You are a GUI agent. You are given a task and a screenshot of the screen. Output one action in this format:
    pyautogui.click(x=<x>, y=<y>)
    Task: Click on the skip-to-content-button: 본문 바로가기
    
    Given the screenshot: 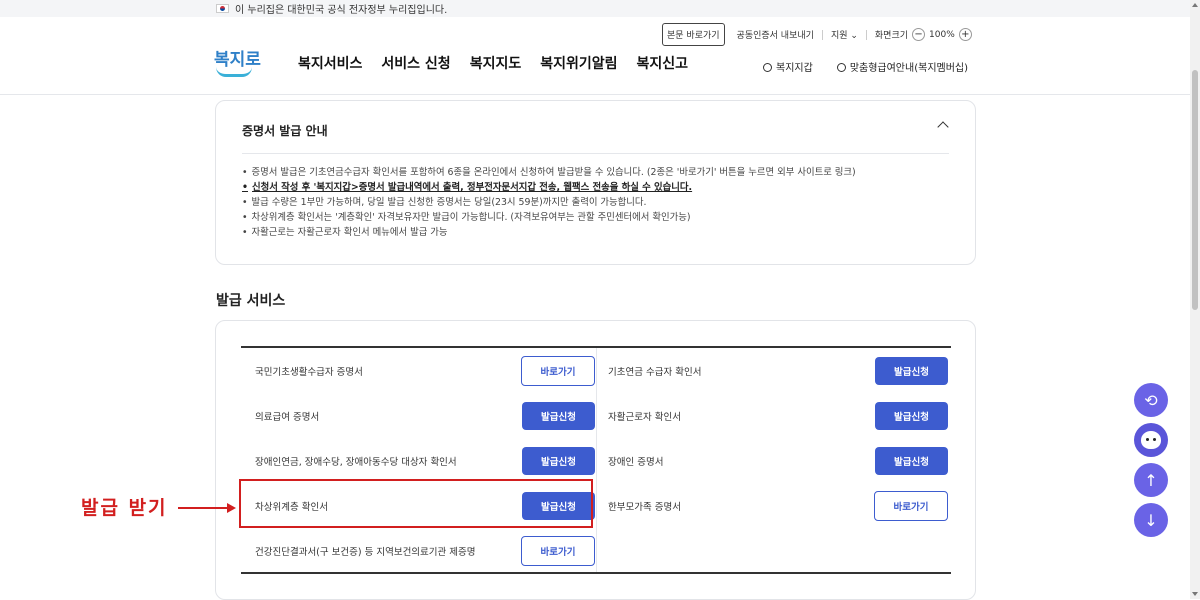 What is the action you would take?
    pyautogui.click(x=693, y=34)
    